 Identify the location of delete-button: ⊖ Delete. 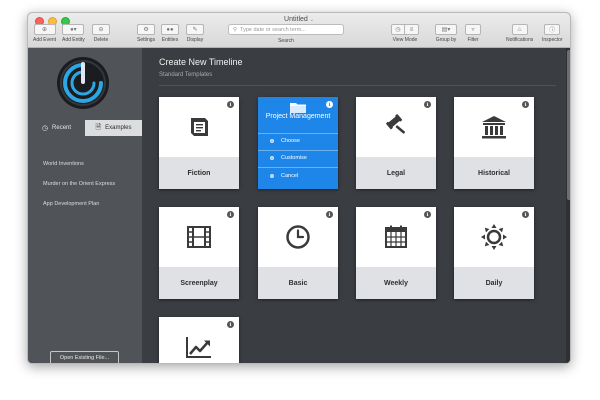
(101, 33).